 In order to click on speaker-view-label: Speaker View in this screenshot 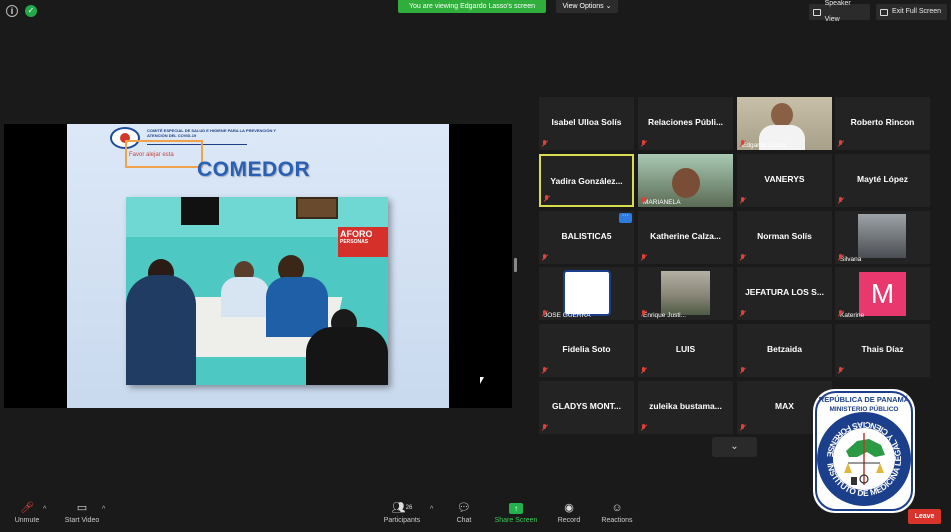, I will do `click(837, 11)`.